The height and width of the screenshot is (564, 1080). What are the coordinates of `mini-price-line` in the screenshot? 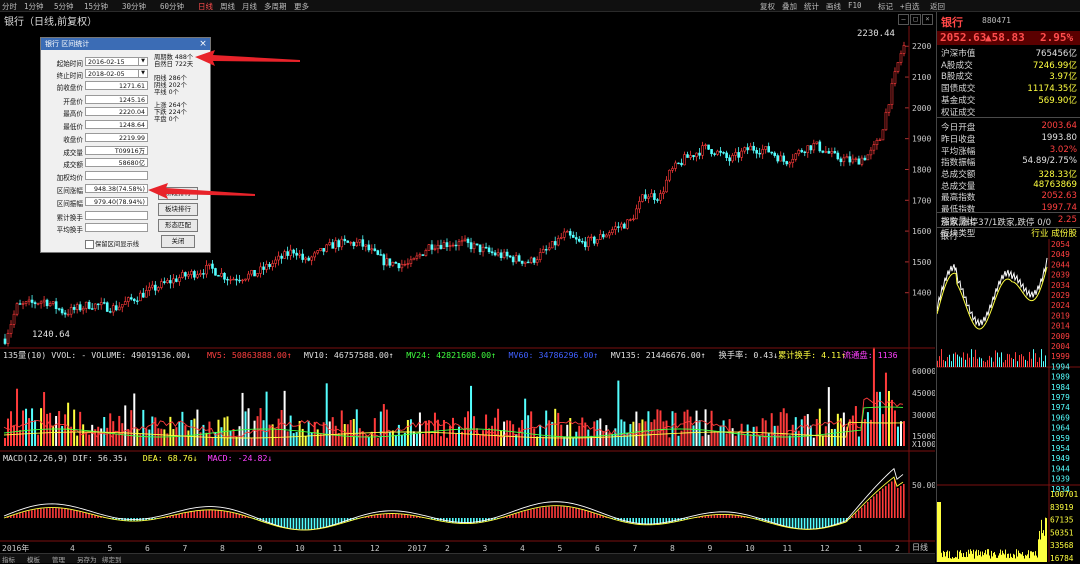 It's located at (992, 292).